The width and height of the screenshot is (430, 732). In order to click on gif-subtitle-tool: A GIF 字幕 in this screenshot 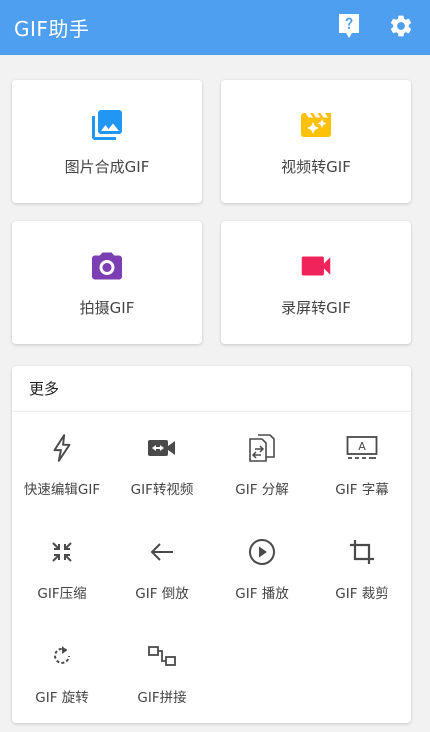, I will do `click(362, 464)`.